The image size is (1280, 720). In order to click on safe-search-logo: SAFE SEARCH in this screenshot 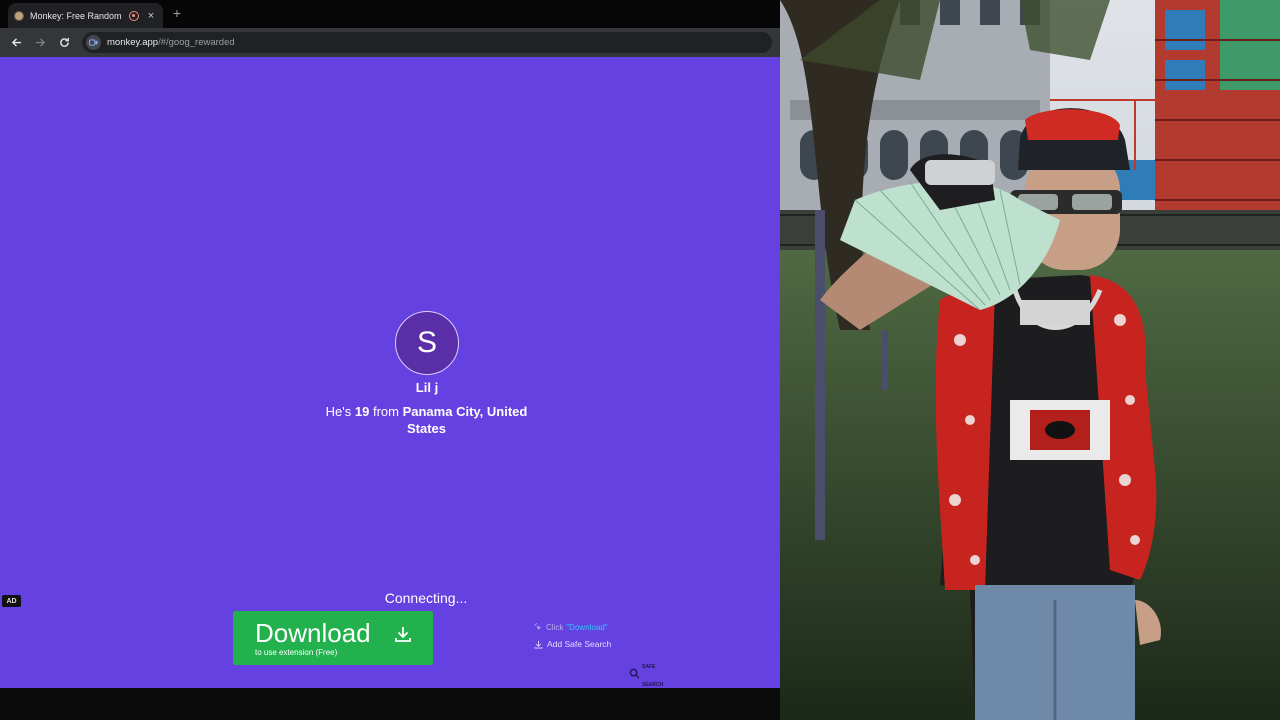, I will do `click(646, 673)`.